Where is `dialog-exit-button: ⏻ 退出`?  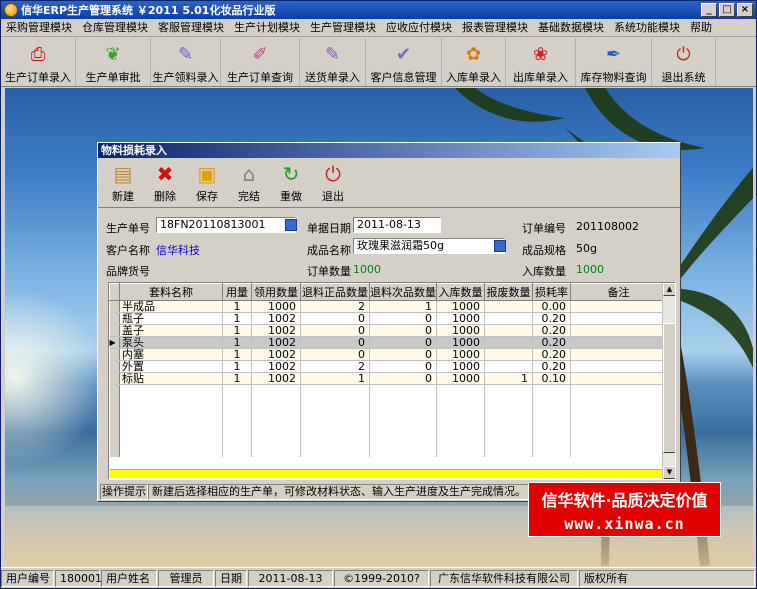
dialog-exit-button: ⏻ 退出 is located at coordinates (333, 182).